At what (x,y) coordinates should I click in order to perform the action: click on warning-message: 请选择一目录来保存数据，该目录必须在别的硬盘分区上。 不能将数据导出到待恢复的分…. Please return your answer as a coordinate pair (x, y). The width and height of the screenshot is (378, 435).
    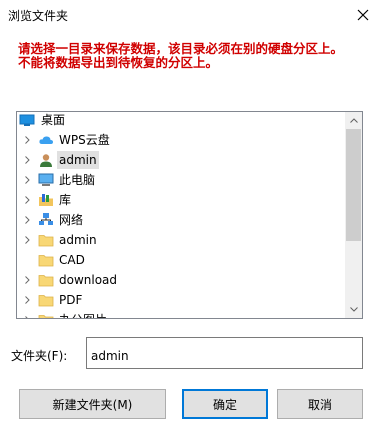
    Looking at the image, I should click on (192, 55).